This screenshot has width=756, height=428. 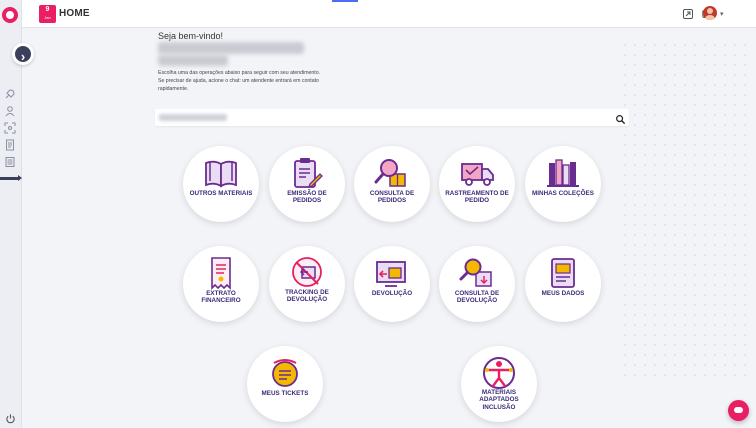 I want to click on date-day: 9, so click(x=47, y=9).